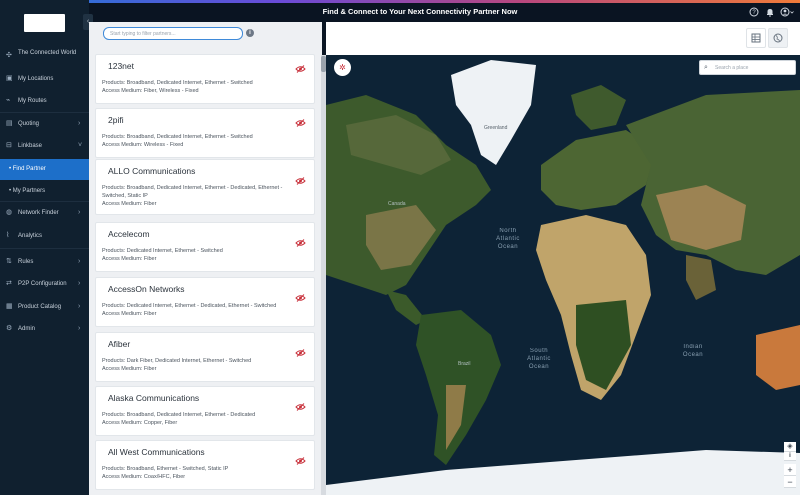 The height and width of the screenshot is (495, 800). Describe the element at coordinates (8, 235) in the screenshot. I see `analytics-icon: ⌇` at that location.